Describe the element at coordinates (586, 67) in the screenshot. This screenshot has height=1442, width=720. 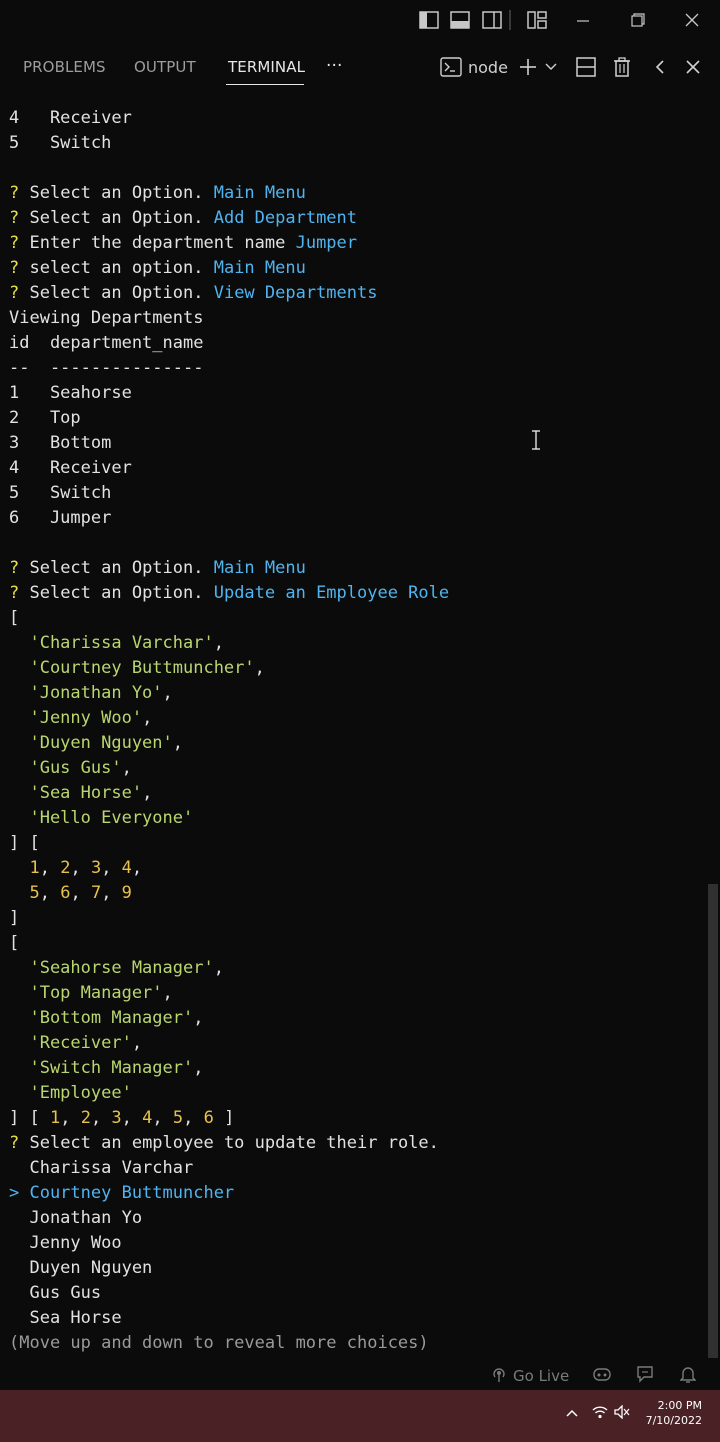
I see `split-terminal-icon` at that location.